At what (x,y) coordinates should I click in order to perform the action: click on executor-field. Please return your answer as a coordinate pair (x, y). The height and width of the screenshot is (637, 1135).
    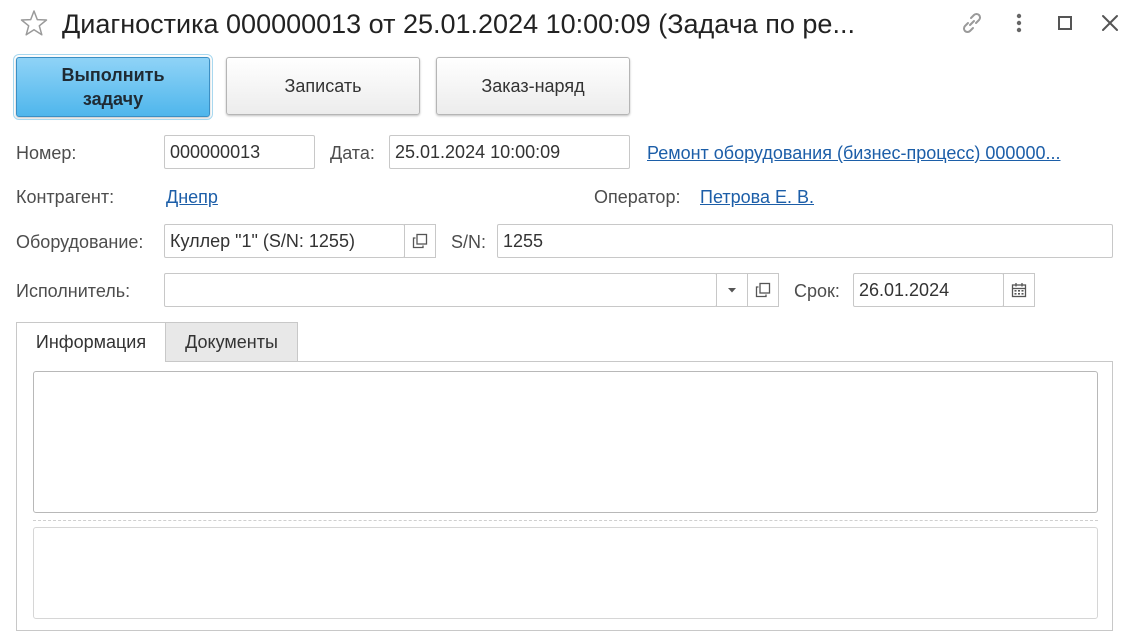
    Looking at the image, I should click on (440, 290).